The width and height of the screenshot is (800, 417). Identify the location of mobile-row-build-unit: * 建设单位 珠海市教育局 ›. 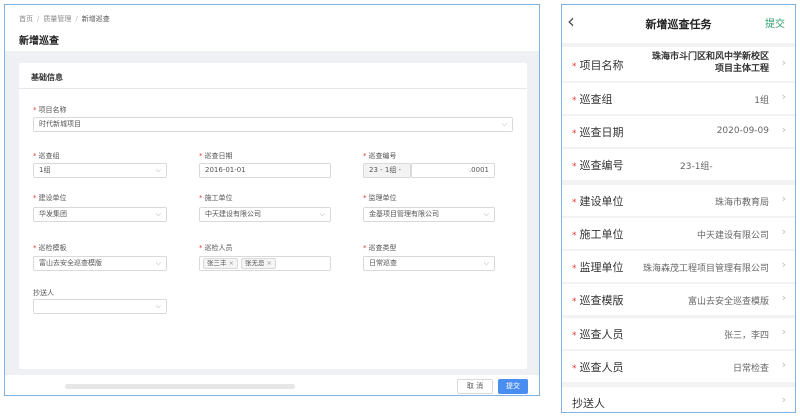
(678, 200).